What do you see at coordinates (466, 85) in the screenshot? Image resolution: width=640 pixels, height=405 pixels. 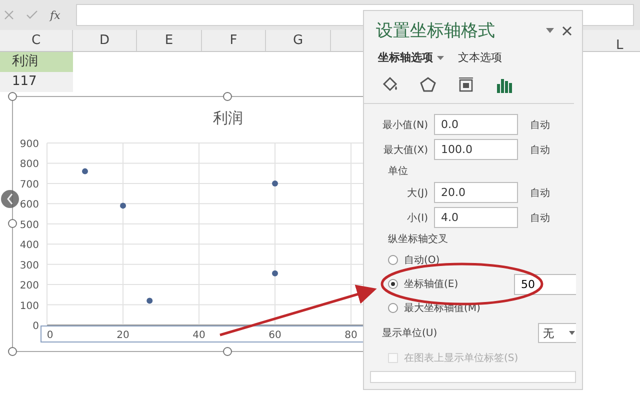 I see `size-properties-icon` at bounding box center [466, 85].